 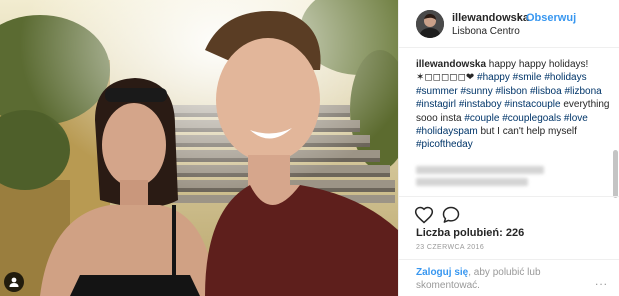 What do you see at coordinates (480, 104) in the screenshot?
I see `hashtag-instaboy: #instaboy` at bounding box center [480, 104].